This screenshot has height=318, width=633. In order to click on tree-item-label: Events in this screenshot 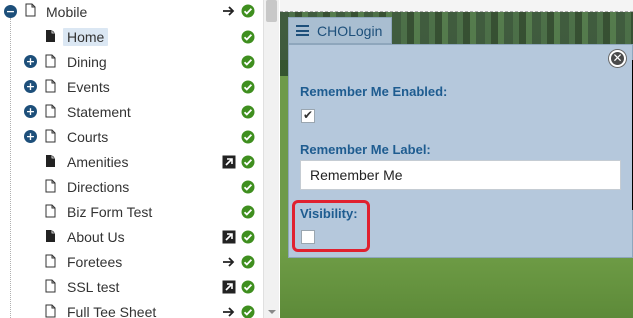, I will do `click(88, 87)`.